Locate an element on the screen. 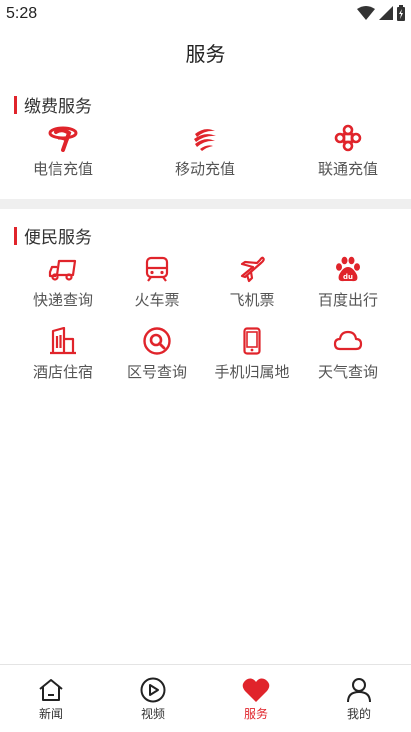 This screenshot has height=732, width=411. flight-ticket-label: 飞机票 is located at coordinates (252, 300).